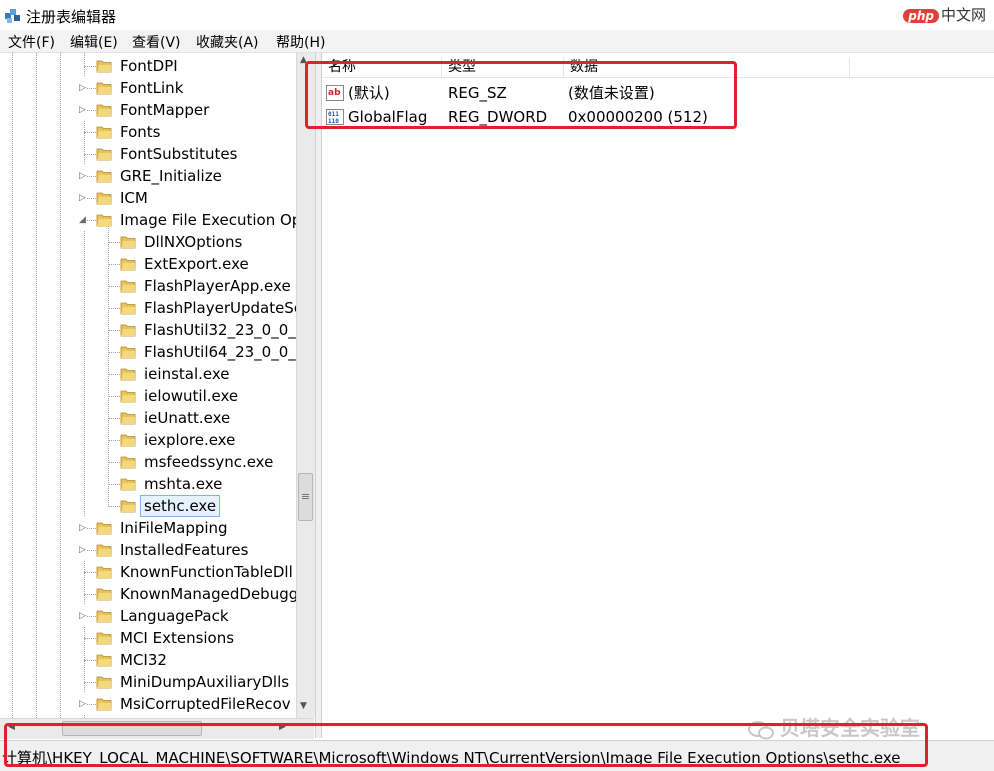 The image size is (994, 771). Describe the element at coordinates (521, 95) in the screenshot. I see `highlight-box-values` at that location.